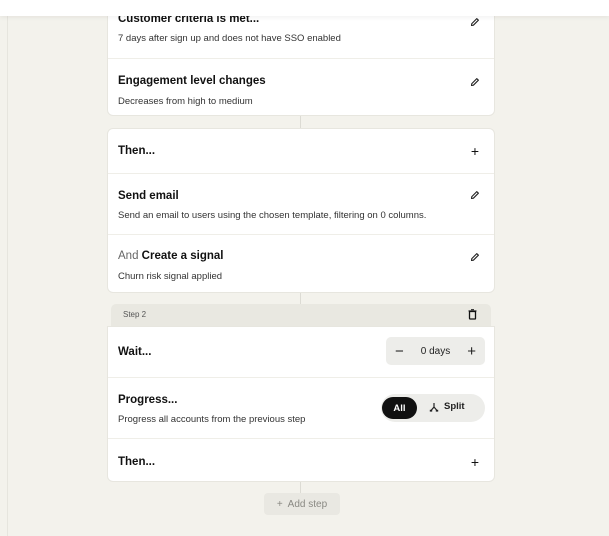 Image resolution: width=609 pixels, height=536 pixels. I want to click on step2-then-row: Then... +, so click(301, 459).